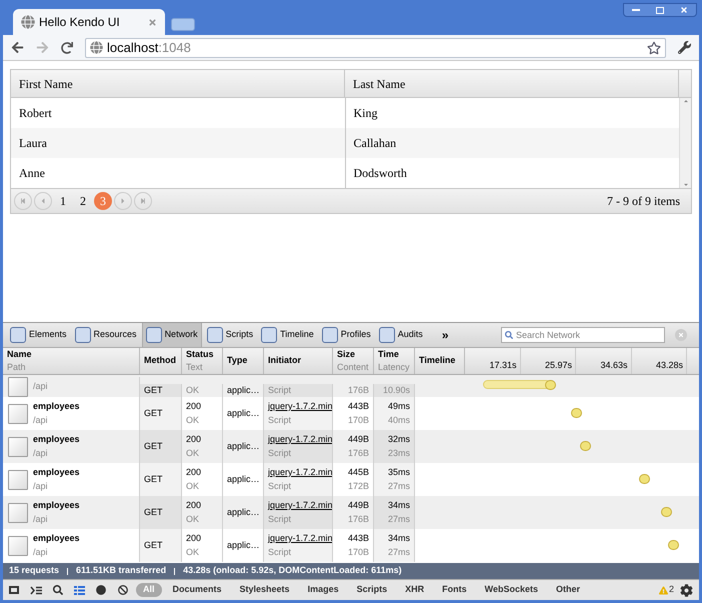 Image resolution: width=702 pixels, height=603 pixels. Describe the element at coordinates (202, 361) in the screenshot. I see `column-header: Status Text` at that location.